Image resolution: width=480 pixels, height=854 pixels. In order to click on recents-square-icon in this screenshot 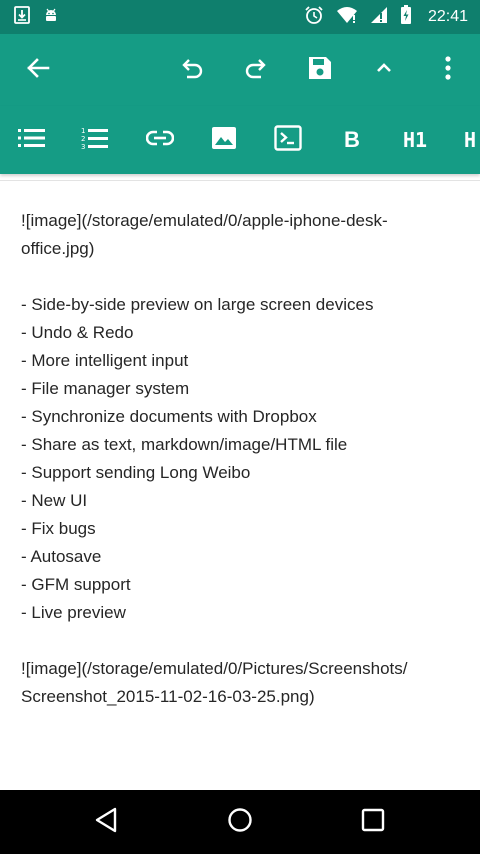, I will do `click(373, 822)`.